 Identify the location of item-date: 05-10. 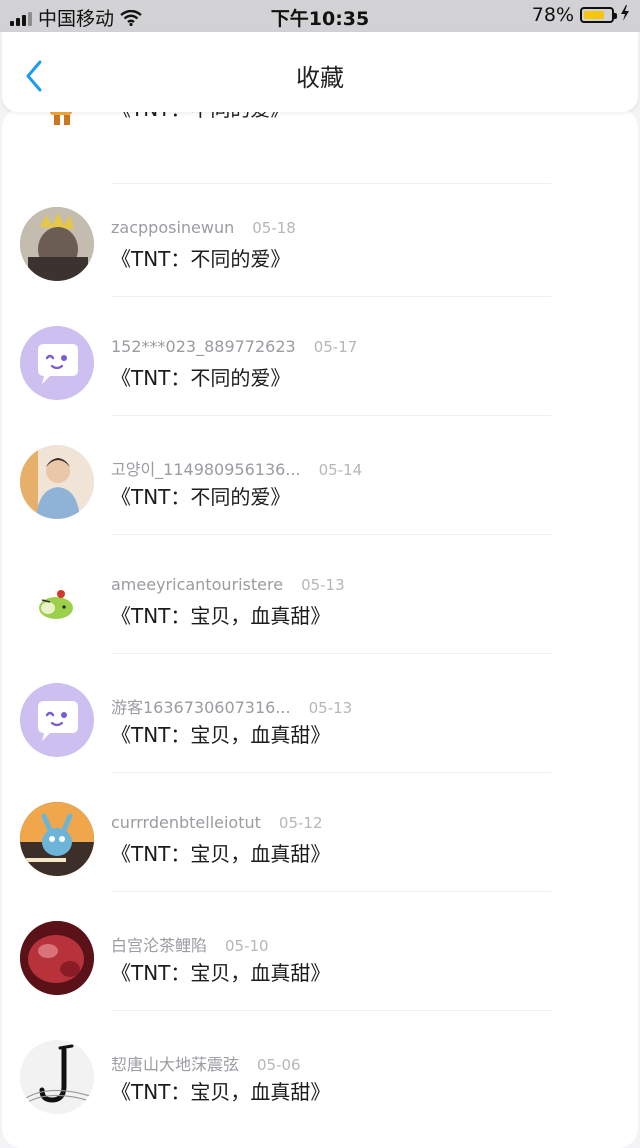
(247, 946).